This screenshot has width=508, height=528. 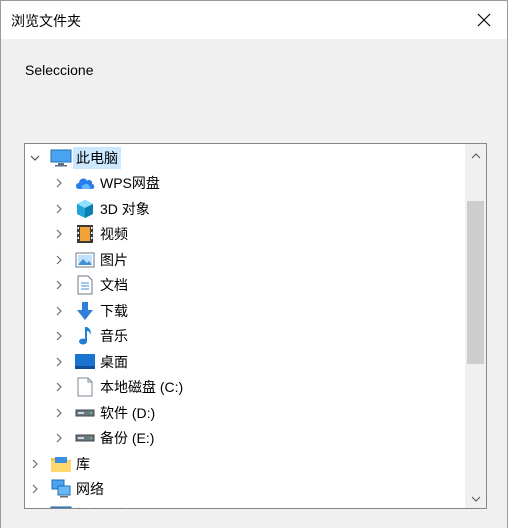 What do you see at coordinates (85, 209) in the screenshot?
I see `3d-objects-icon` at bounding box center [85, 209].